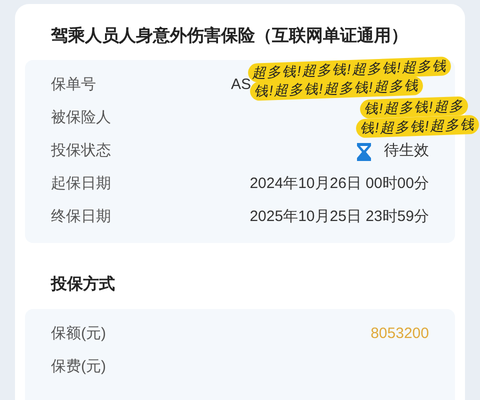 The image size is (480, 400). Describe the element at coordinates (406, 151) in the screenshot. I see `status-text: 待生效` at that location.